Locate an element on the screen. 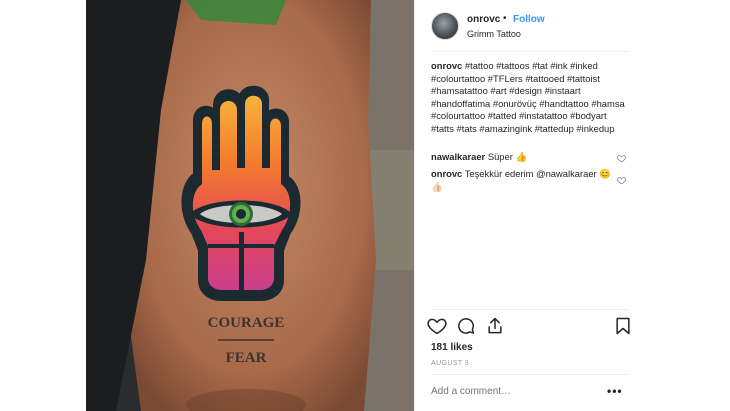  comment-username: onrovc is located at coordinates (446, 173).